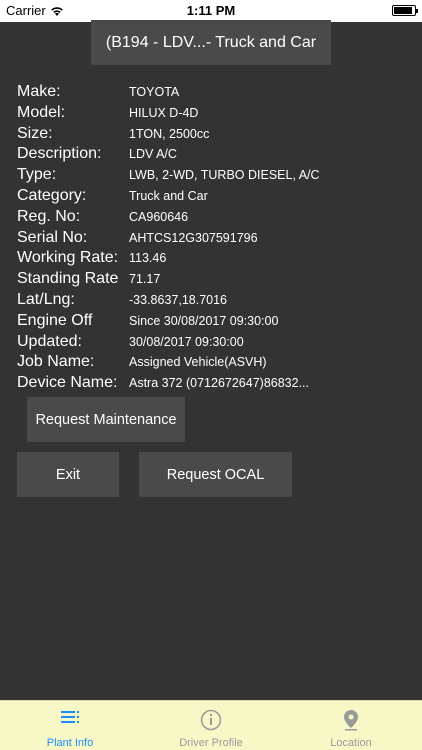 This screenshot has height=750, width=422. I want to click on tab-plant-info: Plant Info, so click(70, 725).